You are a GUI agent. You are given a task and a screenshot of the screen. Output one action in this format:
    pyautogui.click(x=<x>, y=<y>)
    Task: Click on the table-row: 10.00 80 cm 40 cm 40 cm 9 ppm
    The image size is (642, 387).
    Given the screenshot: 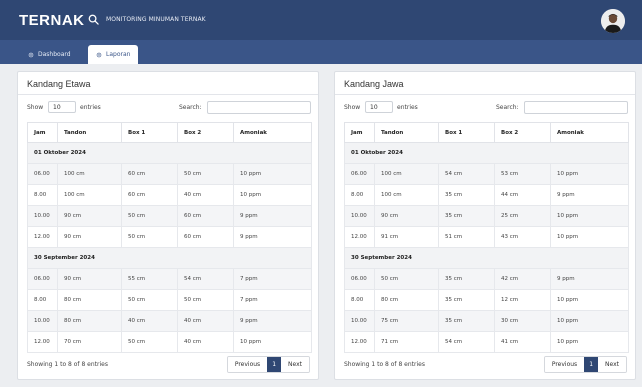 What is the action you would take?
    pyautogui.click(x=169, y=321)
    